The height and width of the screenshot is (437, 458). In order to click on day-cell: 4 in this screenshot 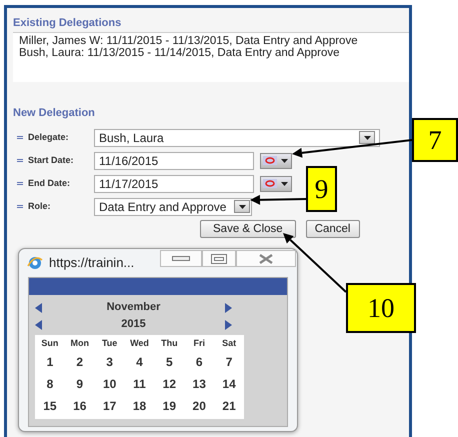, I will do `click(139, 361)`.